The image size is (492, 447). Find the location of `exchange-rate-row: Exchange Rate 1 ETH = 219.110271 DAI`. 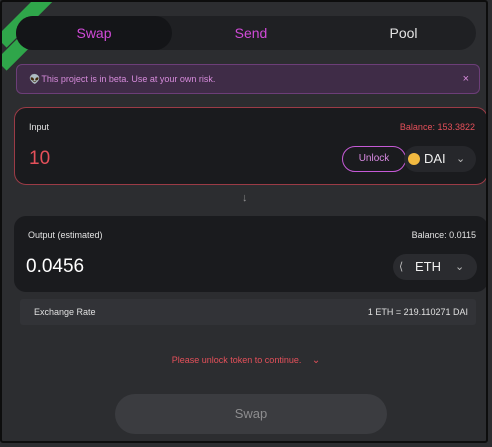

exchange-rate-row: Exchange Rate 1 ETH = 219.110271 DAI is located at coordinates (248, 312).